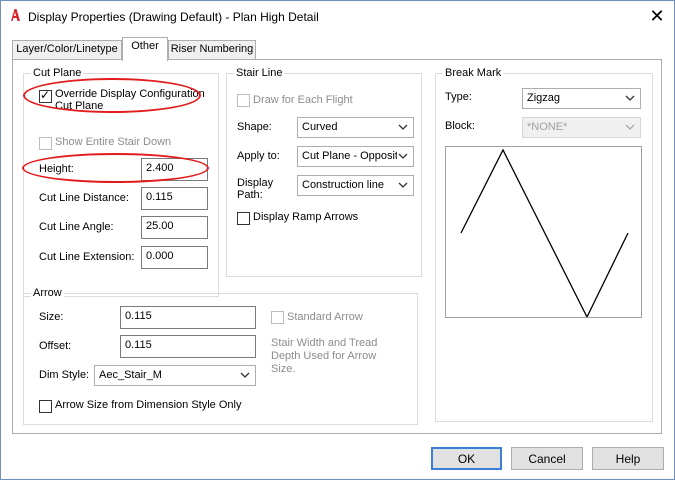  Describe the element at coordinates (47, 293) in the screenshot. I see `arrow-title: Arrow` at that location.